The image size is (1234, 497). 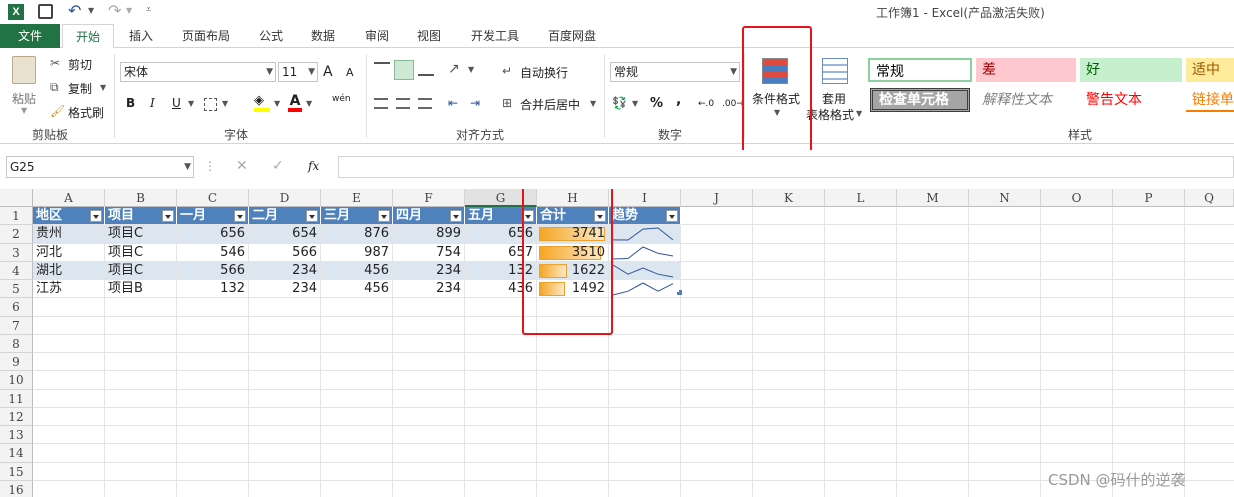 I want to click on table-header-cell: 一月, so click(x=213, y=216).